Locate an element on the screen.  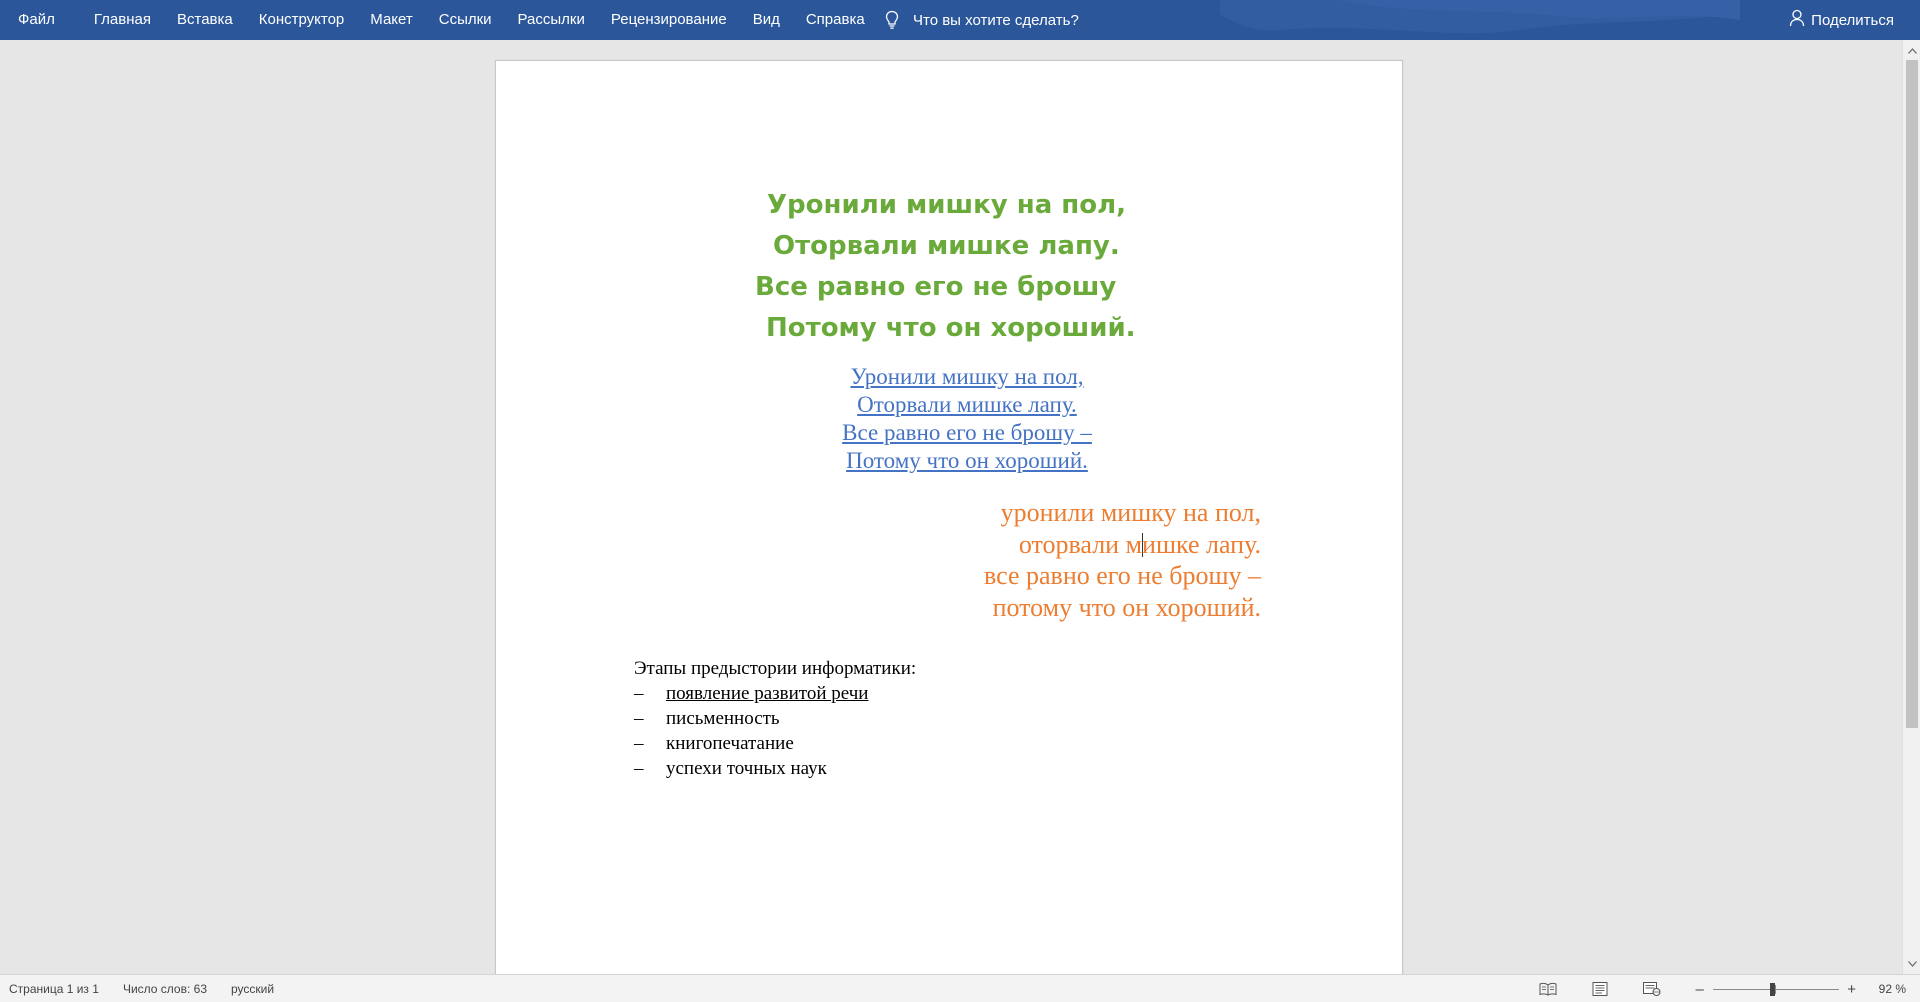
tab-design: Конструктор is located at coordinates (302, 20).